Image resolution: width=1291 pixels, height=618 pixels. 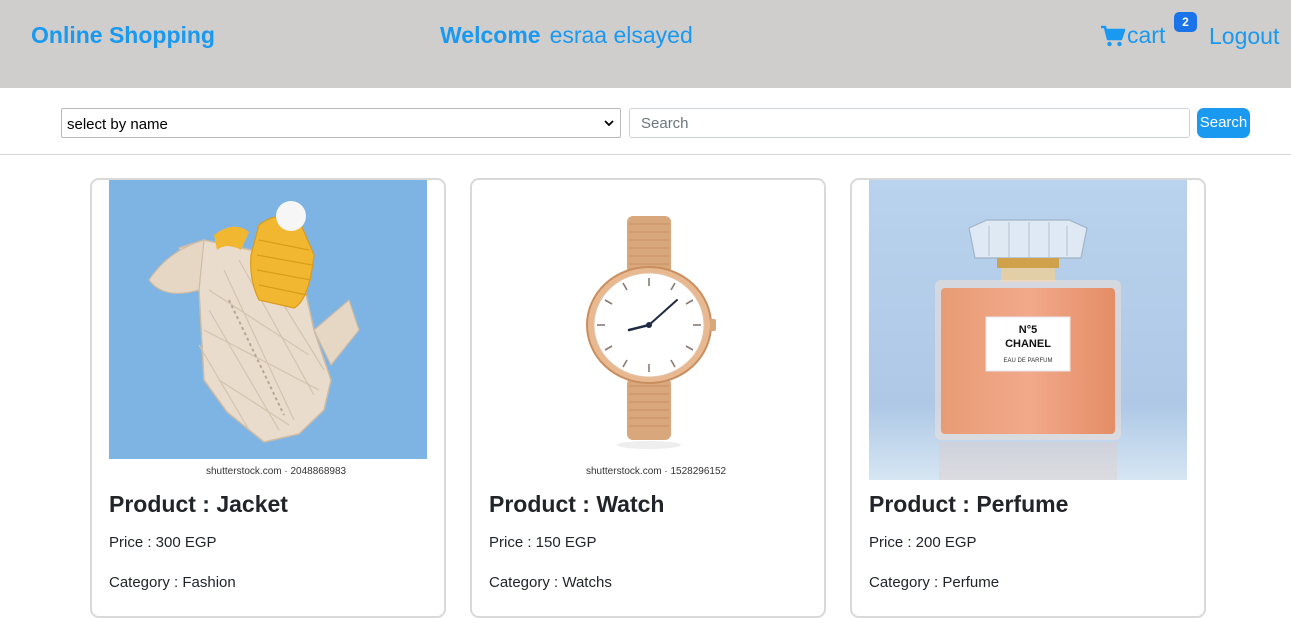 I want to click on welcome-message: Welcome esraa elsayed, so click(x=566, y=35).